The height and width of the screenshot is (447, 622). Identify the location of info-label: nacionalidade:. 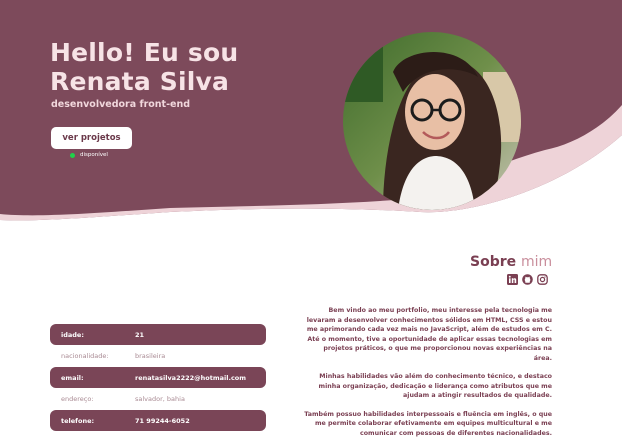
(85, 355).